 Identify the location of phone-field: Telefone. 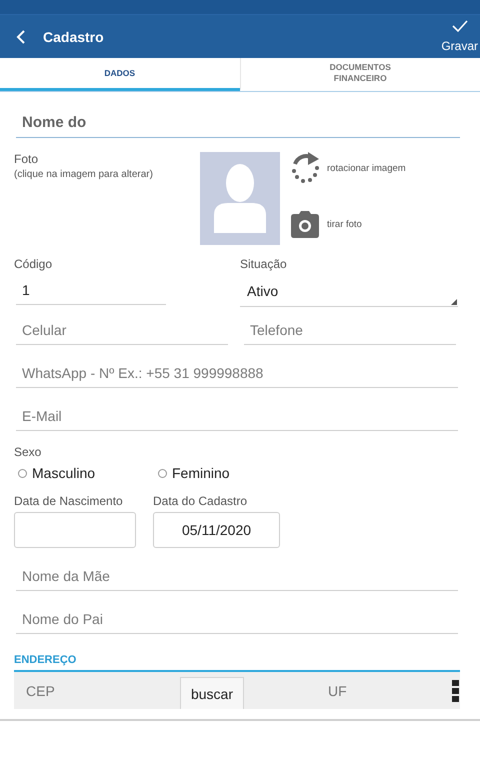
(350, 330).